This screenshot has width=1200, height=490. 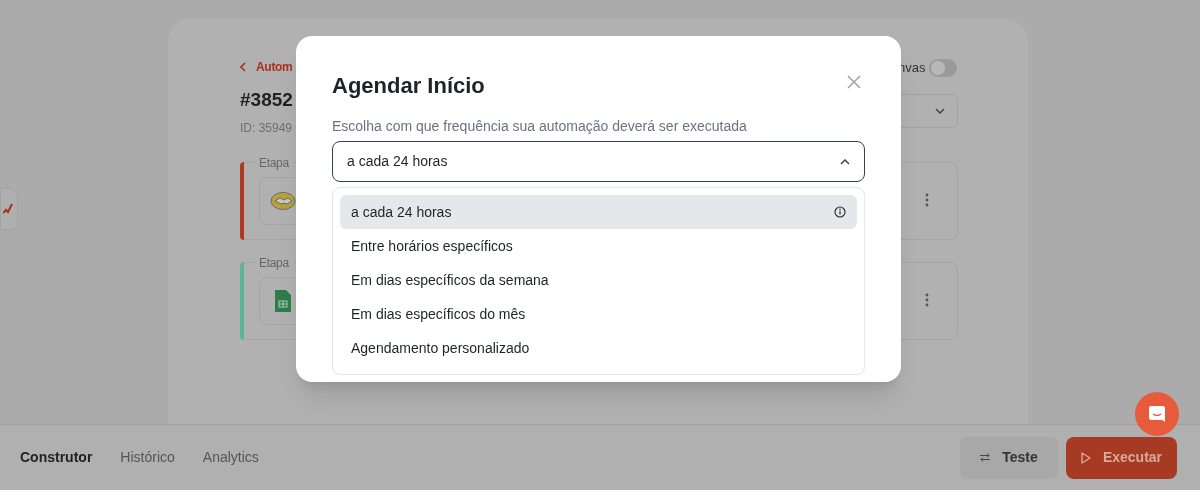 What do you see at coordinates (598, 348) in the screenshot?
I see `option-item: Agendamento personalizado` at bounding box center [598, 348].